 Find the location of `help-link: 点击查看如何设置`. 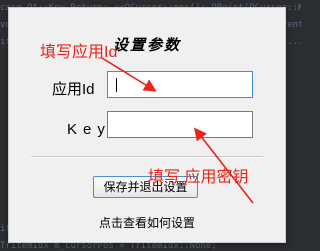

help-link: 点击查看如何设置 is located at coordinates (147, 222).